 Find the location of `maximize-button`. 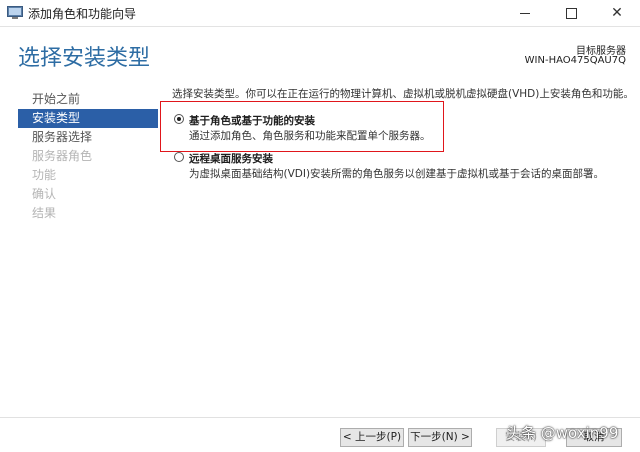

maximize-button is located at coordinates (571, 13).